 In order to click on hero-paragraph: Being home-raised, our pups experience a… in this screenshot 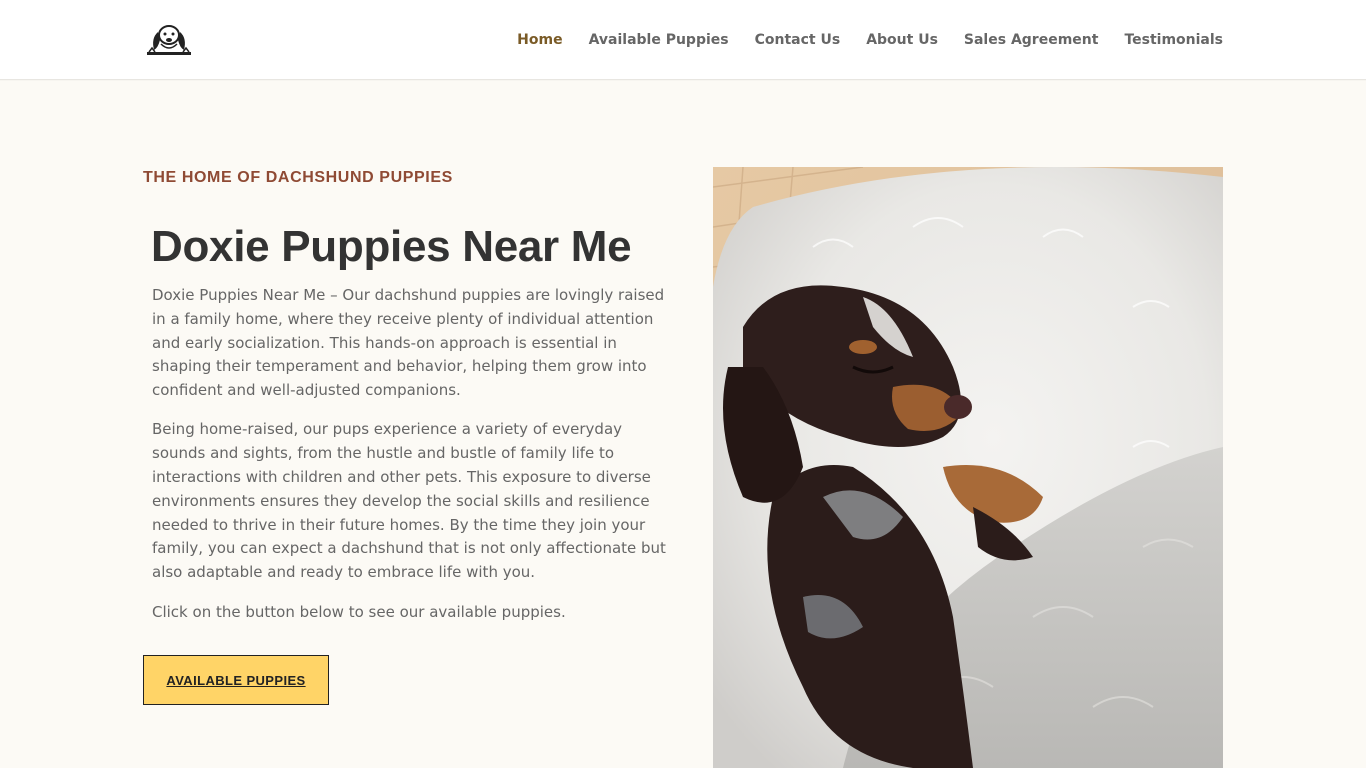, I will do `click(409, 501)`.